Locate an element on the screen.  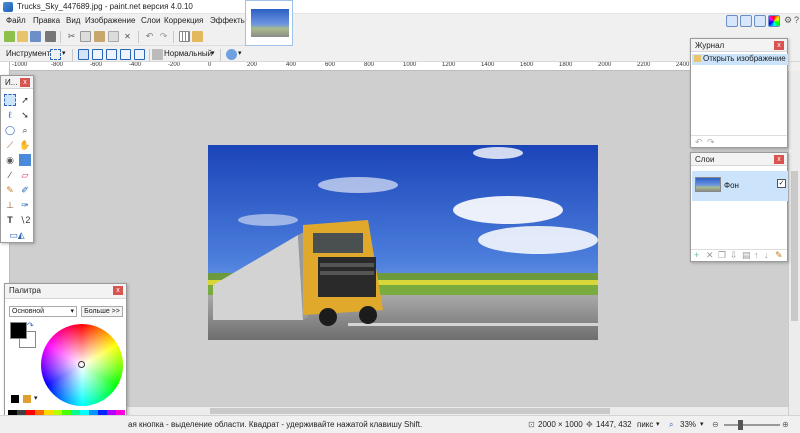
layer-visibility-checkbox: ✓ is located at coordinates (781, 183).